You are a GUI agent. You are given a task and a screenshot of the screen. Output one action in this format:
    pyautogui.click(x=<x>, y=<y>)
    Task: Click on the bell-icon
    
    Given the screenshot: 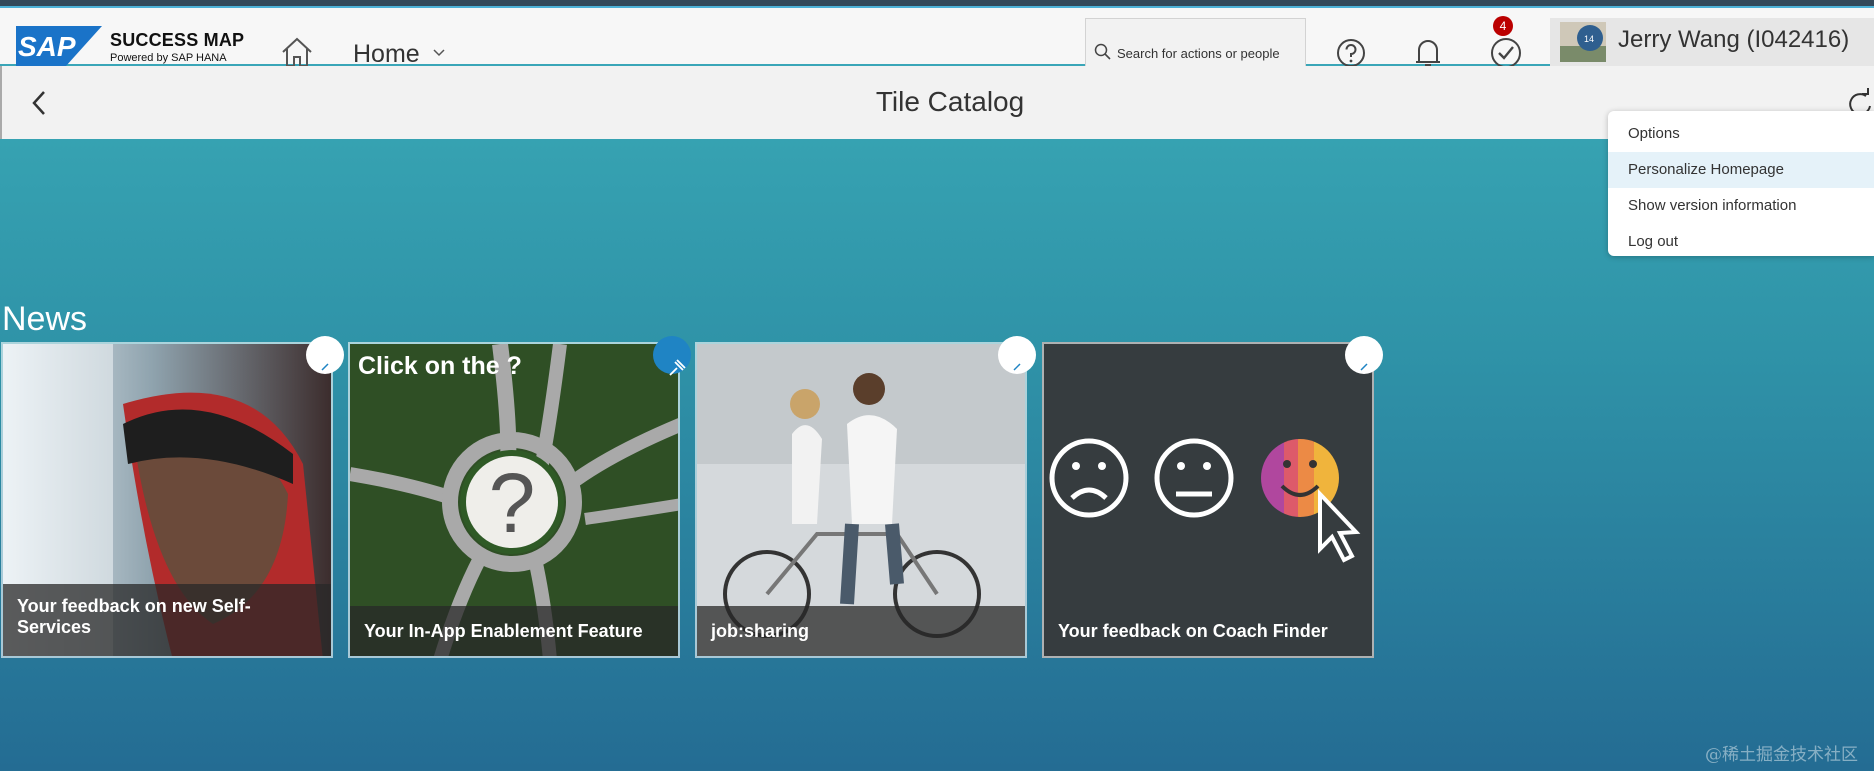 What is the action you would take?
    pyautogui.click(x=1428, y=52)
    